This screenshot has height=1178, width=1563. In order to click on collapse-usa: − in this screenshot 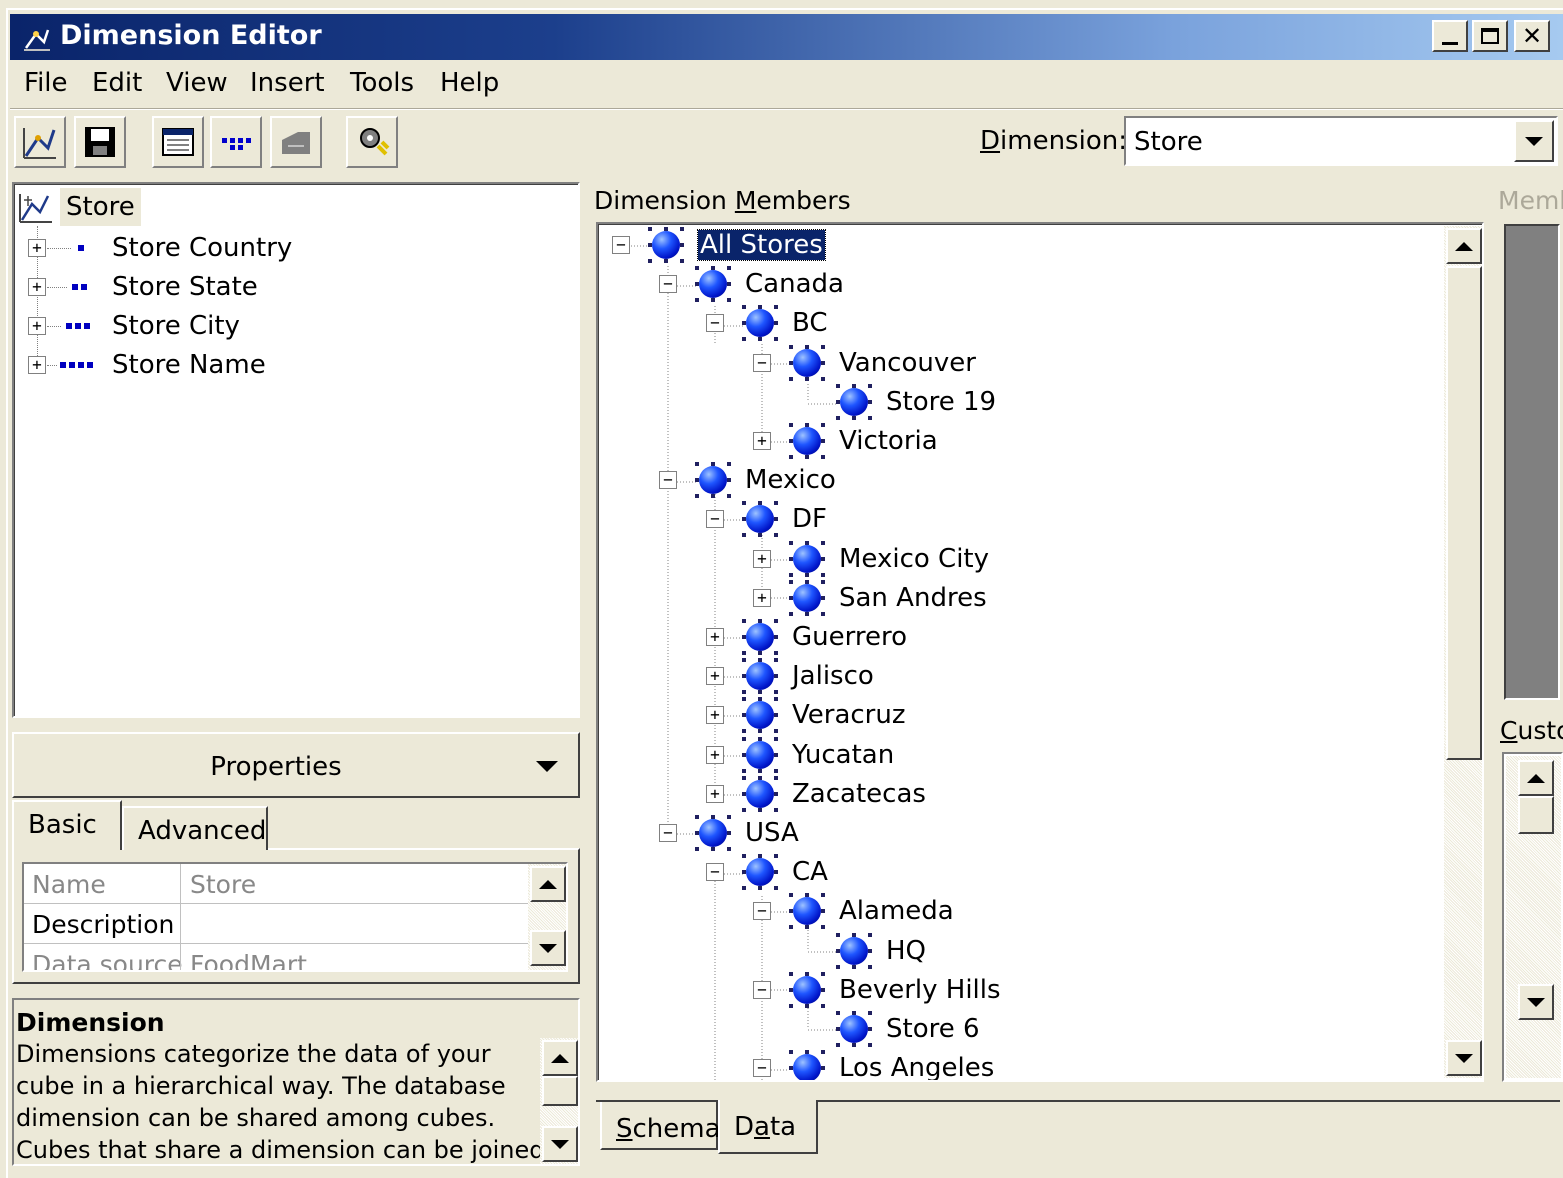, I will do `click(668, 833)`.